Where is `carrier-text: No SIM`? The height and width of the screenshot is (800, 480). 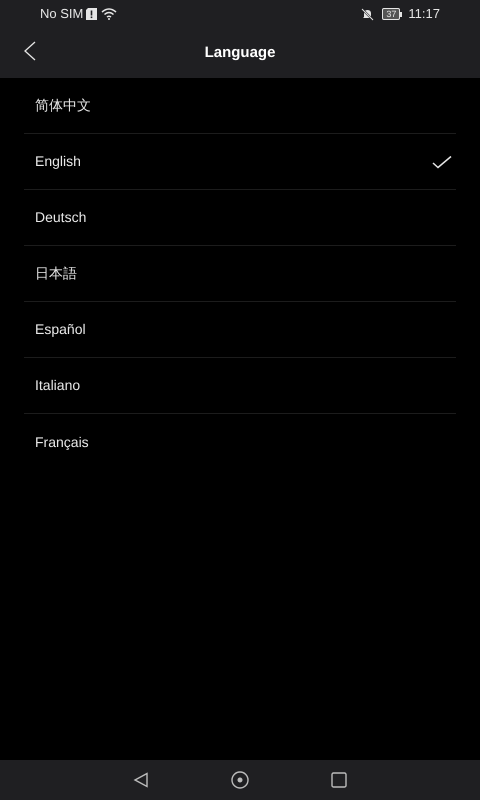
carrier-text: No SIM is located at coordinates (62, 14).